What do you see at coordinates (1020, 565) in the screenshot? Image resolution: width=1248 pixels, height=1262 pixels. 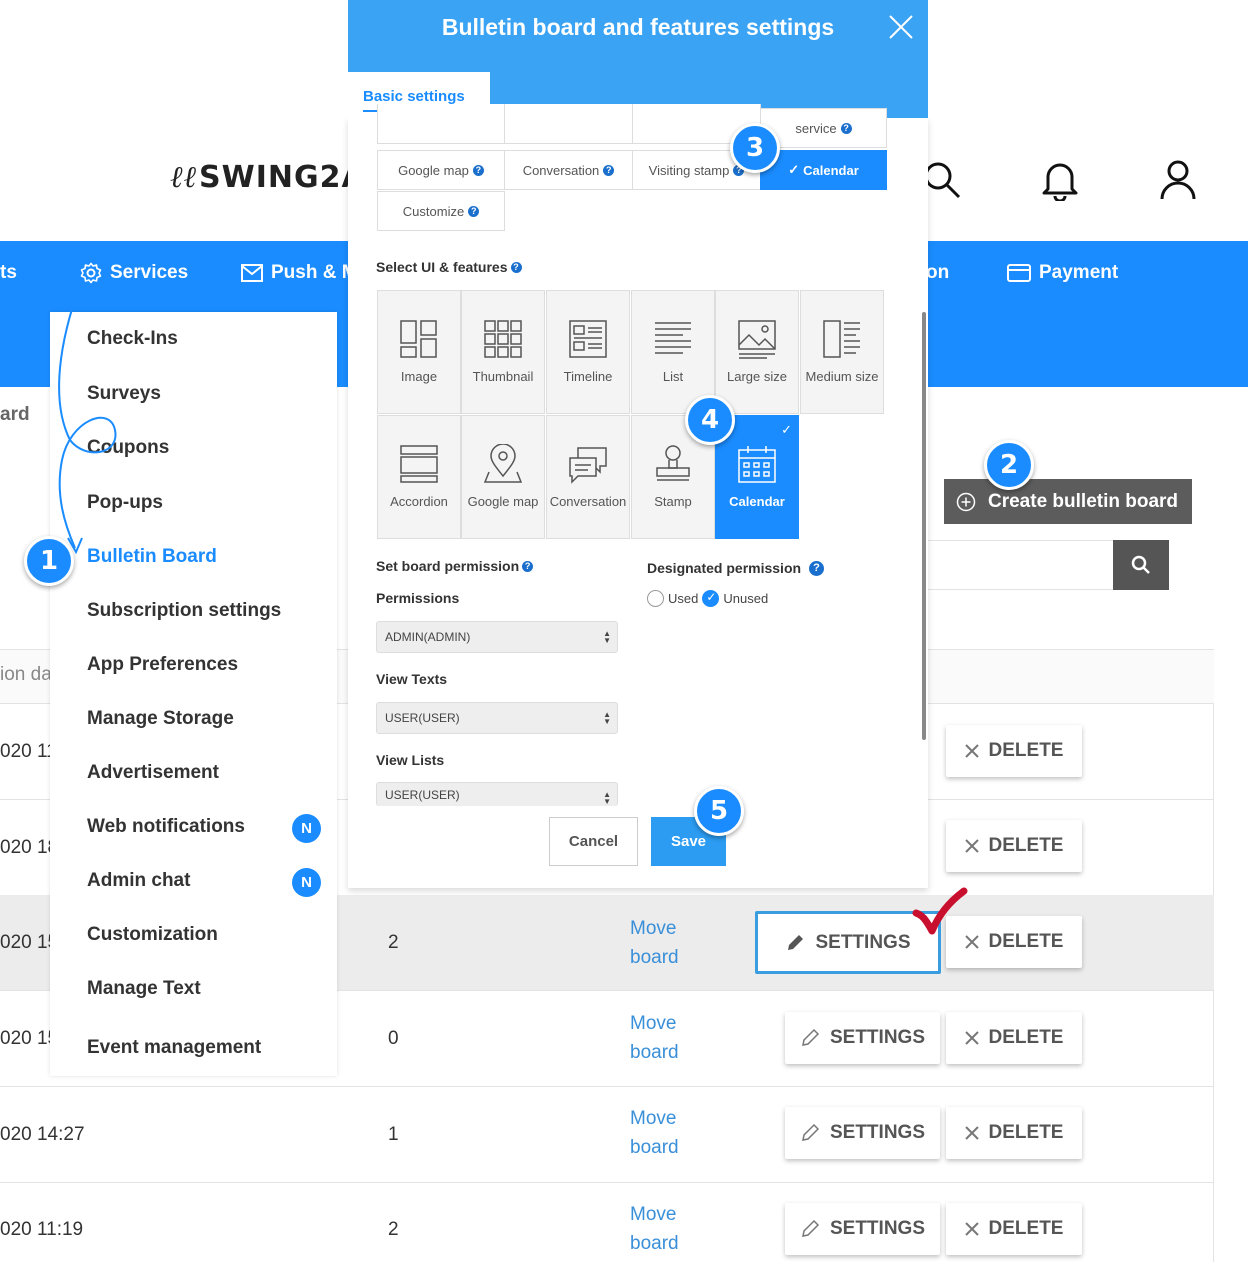 I see `search-input` at bounding box center [1020, 565].